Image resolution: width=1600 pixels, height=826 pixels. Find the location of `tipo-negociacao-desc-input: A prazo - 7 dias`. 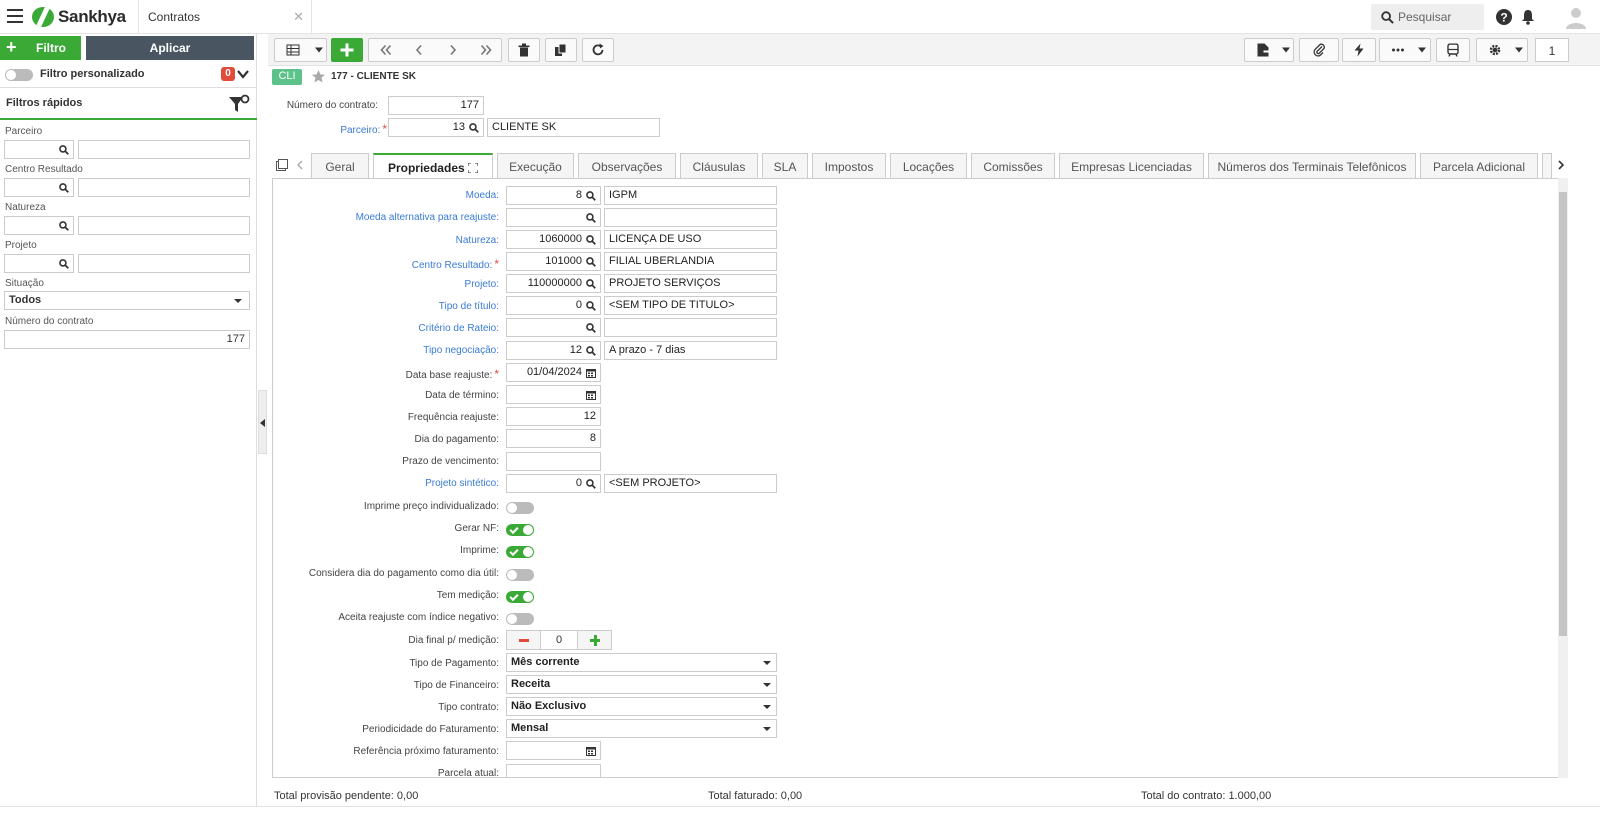

tipo-negociacao-desc-input: A prazo - 7 dias is located at coordinates (690, 350).